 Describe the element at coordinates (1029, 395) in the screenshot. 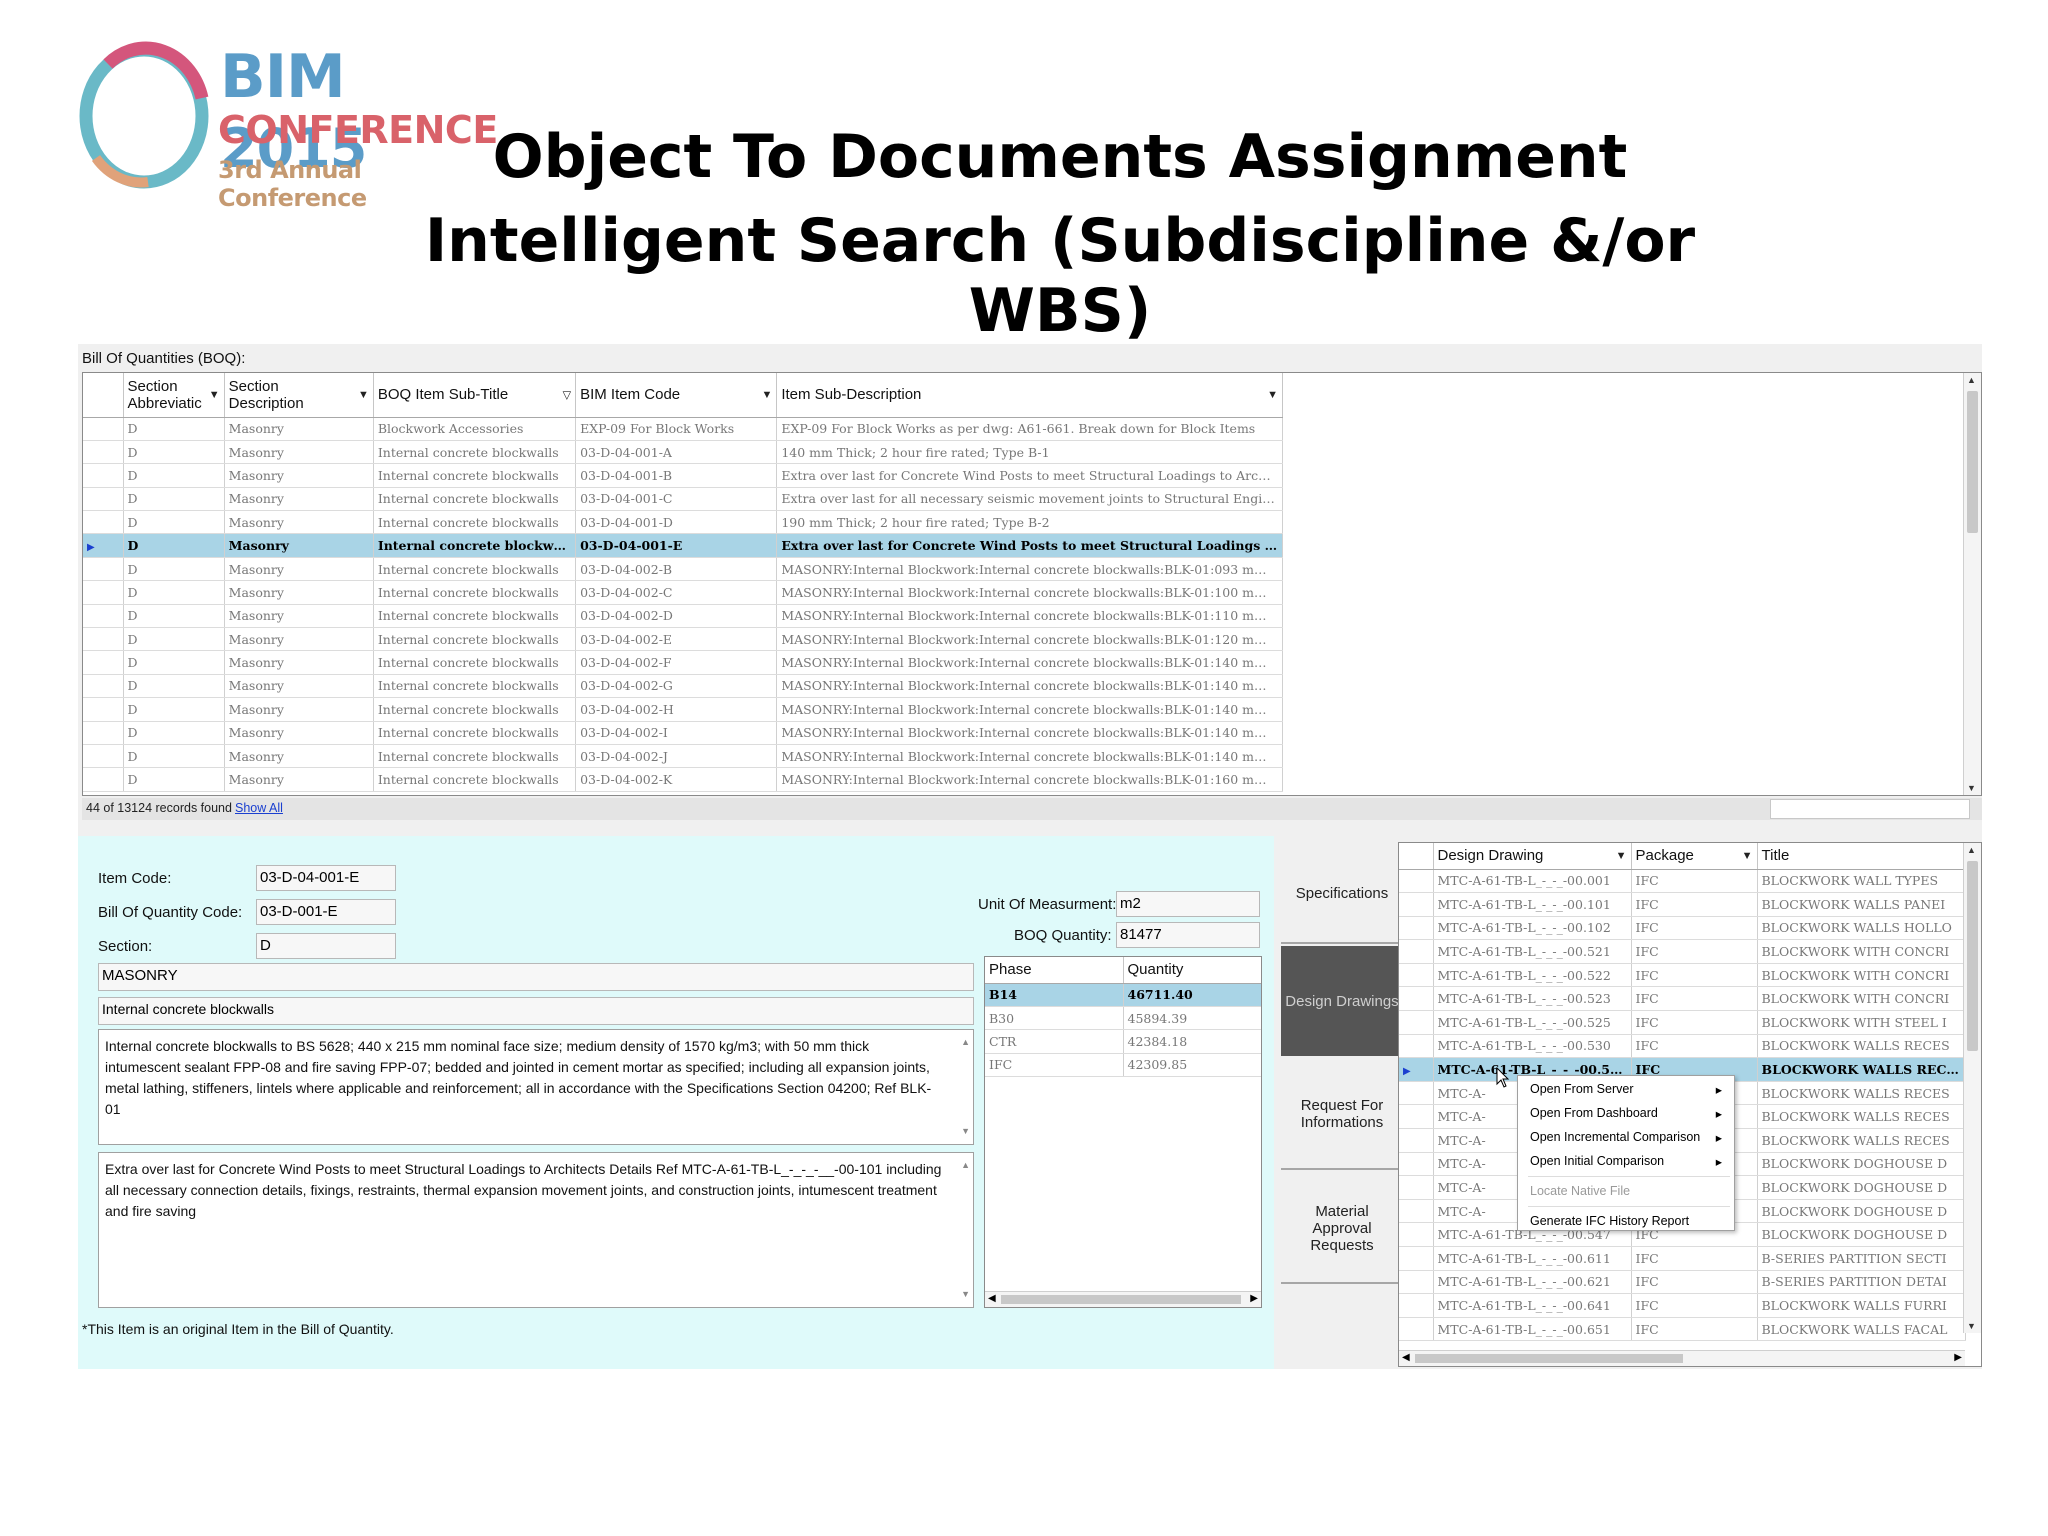

I see `col-header-sub-desc: Item Sub-Description ▼` at that location.